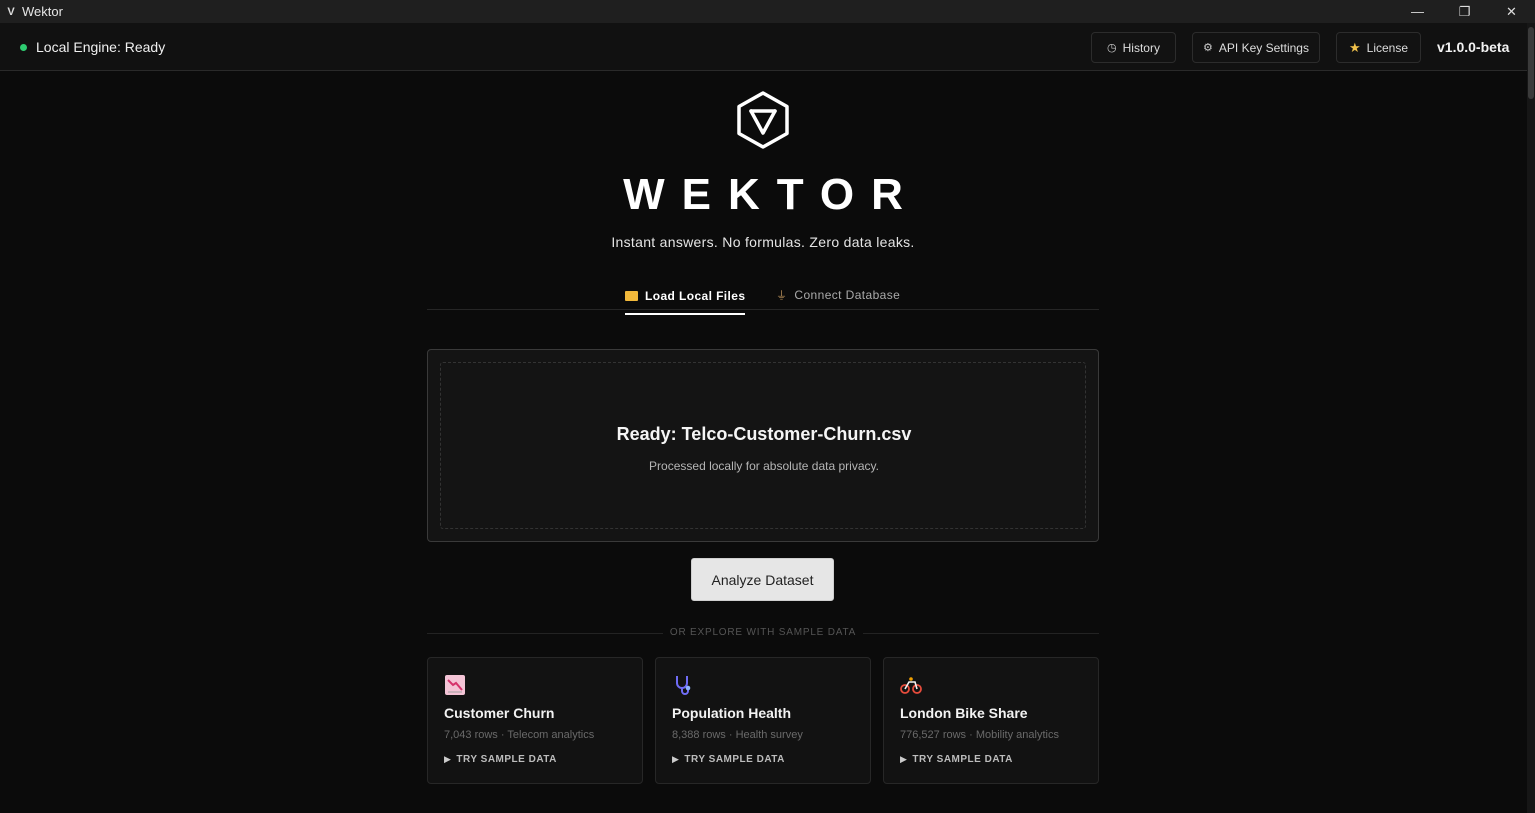  I want to click on license-button-label: License, so click(1387, 47).